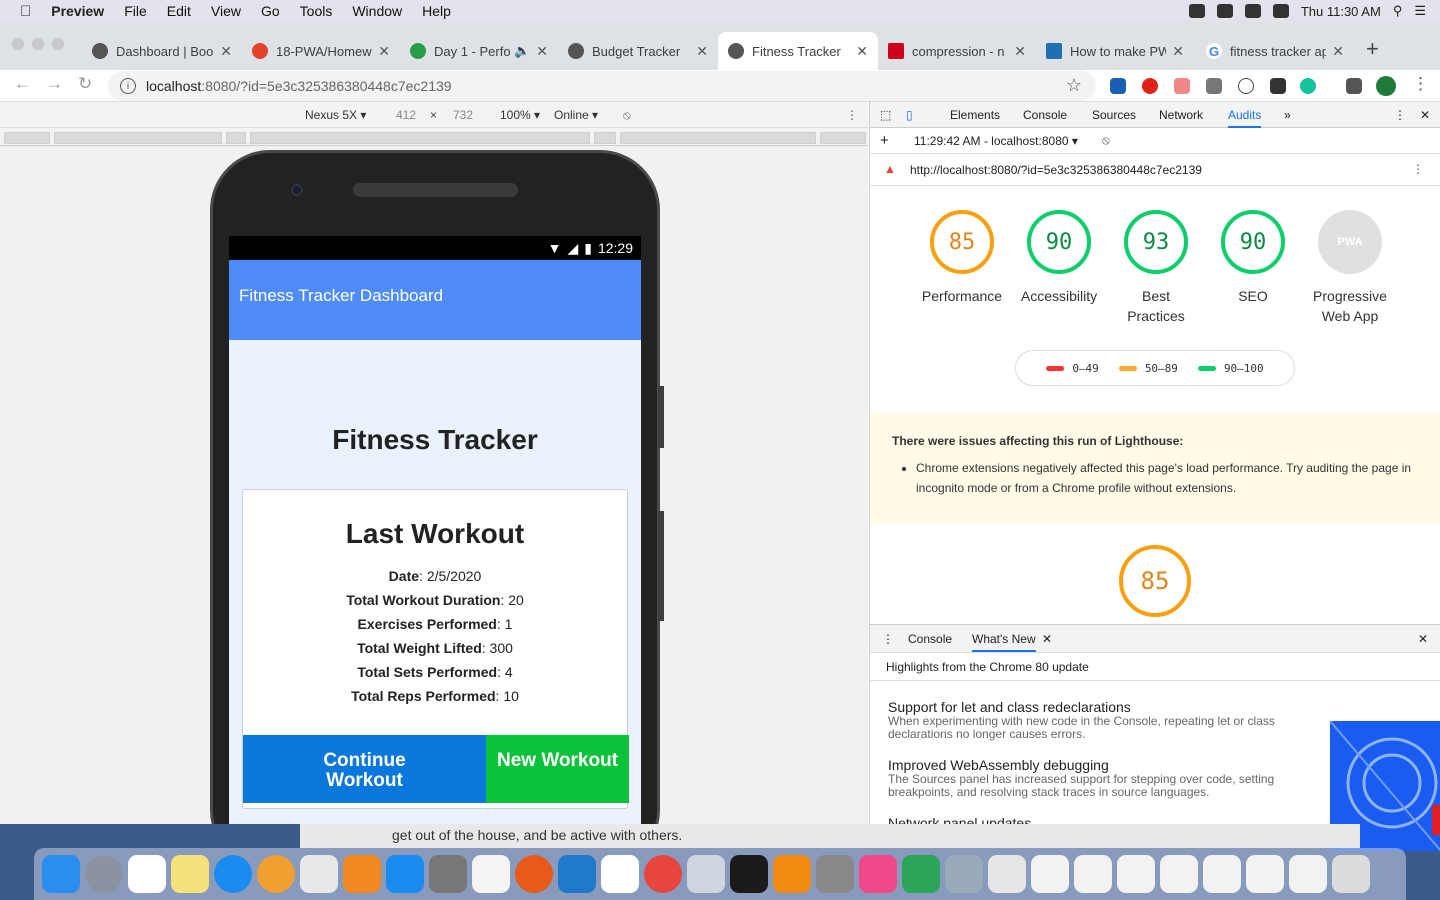  What do you see at coordinates (1341, 11) in the screenshot?
I see `clock: Thu 11:30 AM` at bounding box center [1341, 11].